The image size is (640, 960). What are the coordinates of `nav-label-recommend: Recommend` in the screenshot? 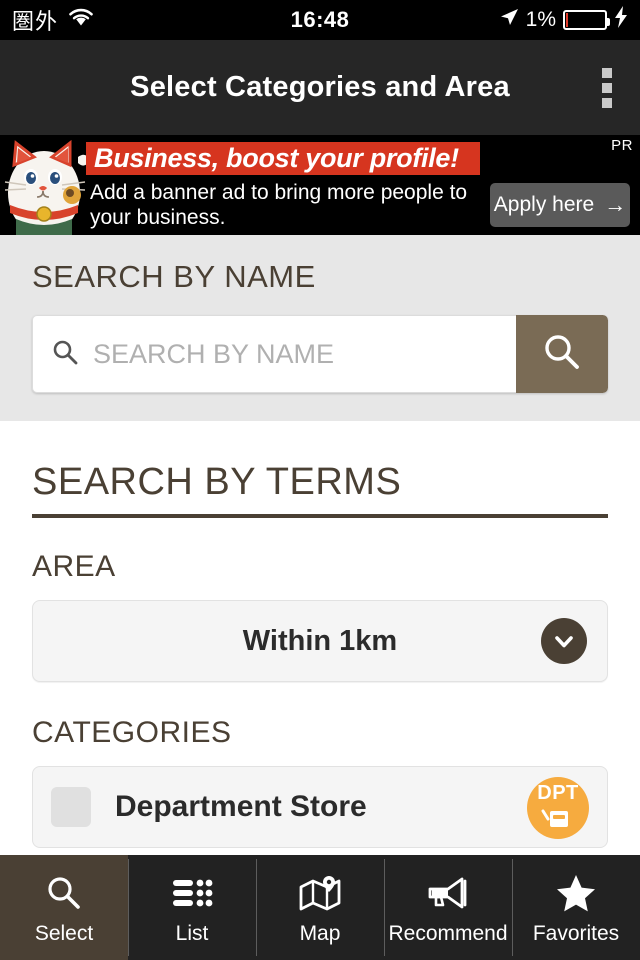 It's located at (448, 933).